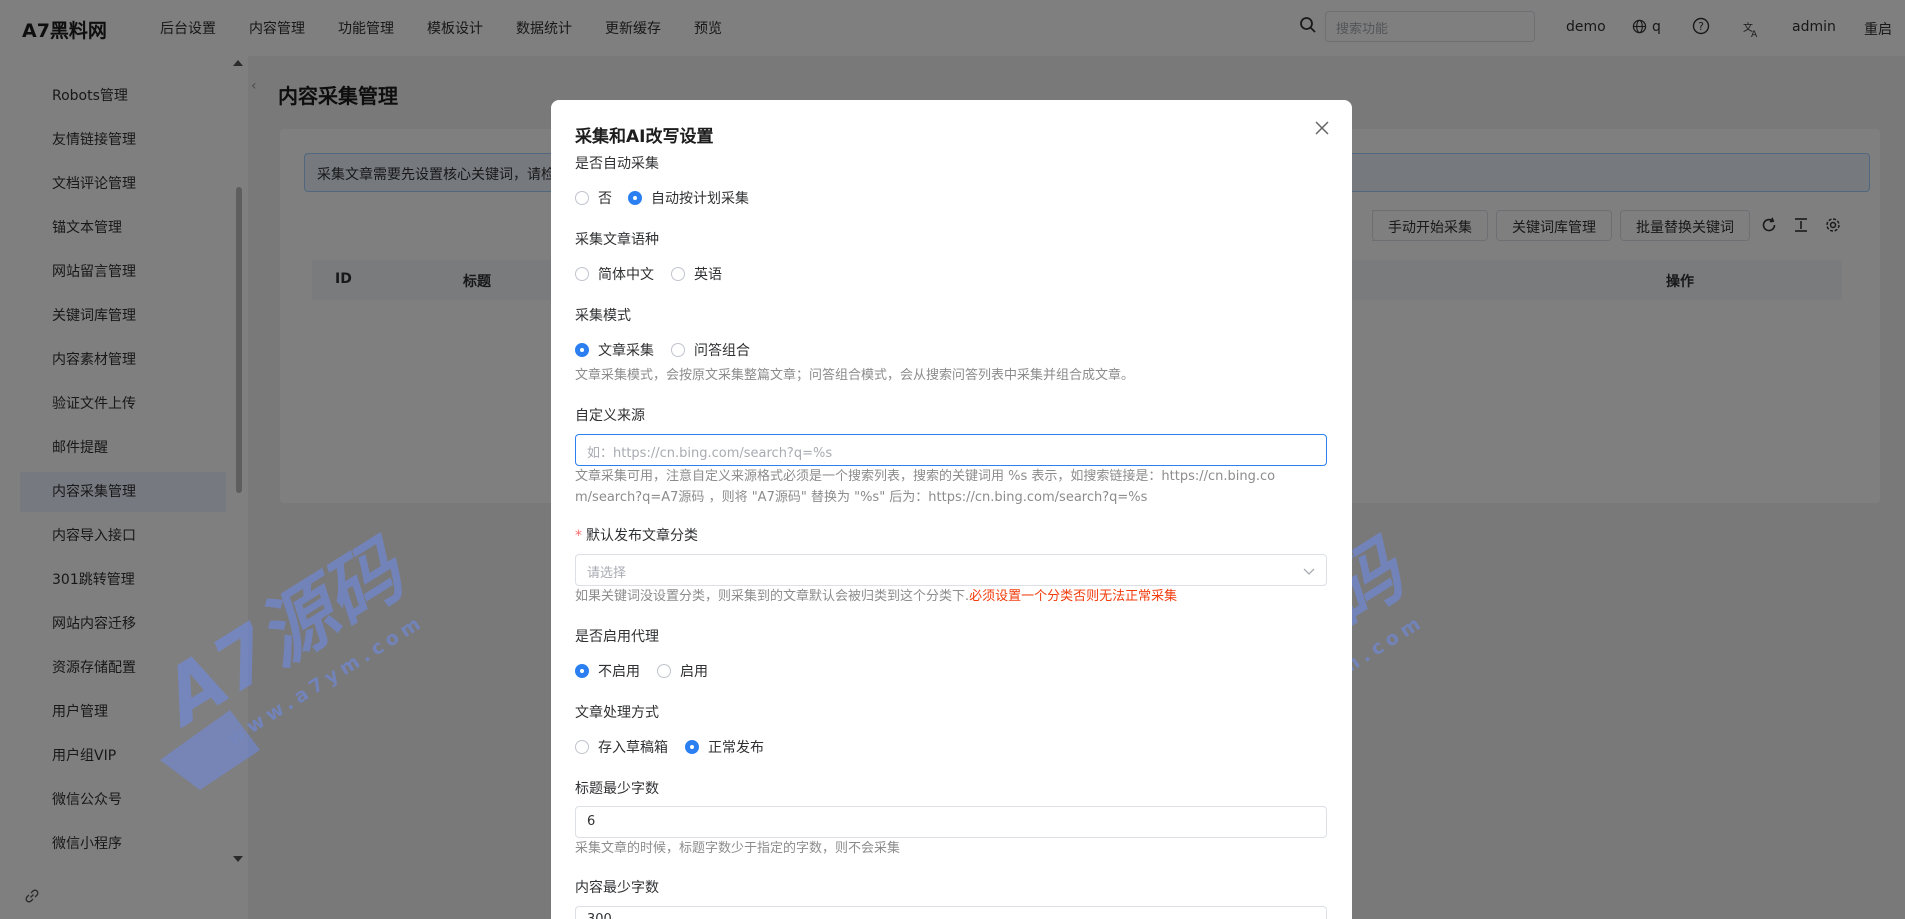  I want to click on radio-label: 存入草稿箱, so click(633, 748).